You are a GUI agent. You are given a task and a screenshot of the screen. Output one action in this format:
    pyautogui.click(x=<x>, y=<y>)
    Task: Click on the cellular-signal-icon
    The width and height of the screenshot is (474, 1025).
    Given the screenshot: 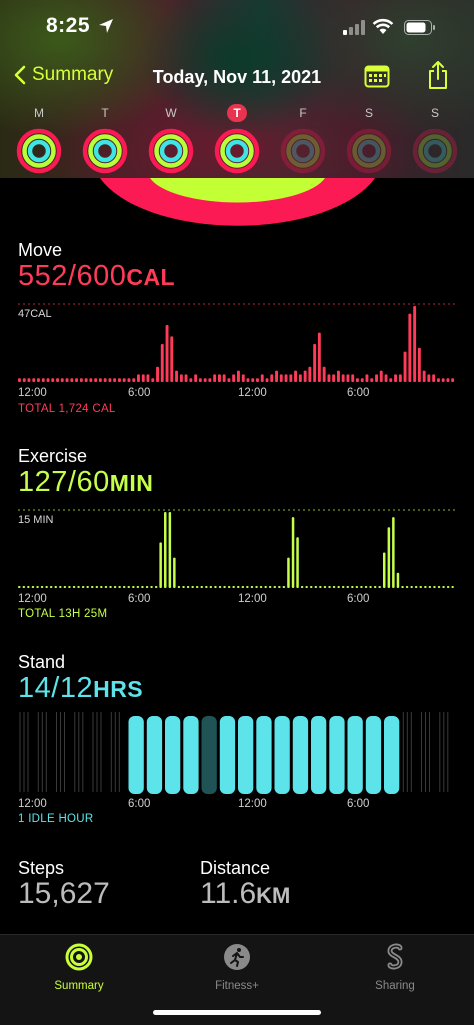 What is the action you would take?
    pyautogui.click(x=354, y=27)
    